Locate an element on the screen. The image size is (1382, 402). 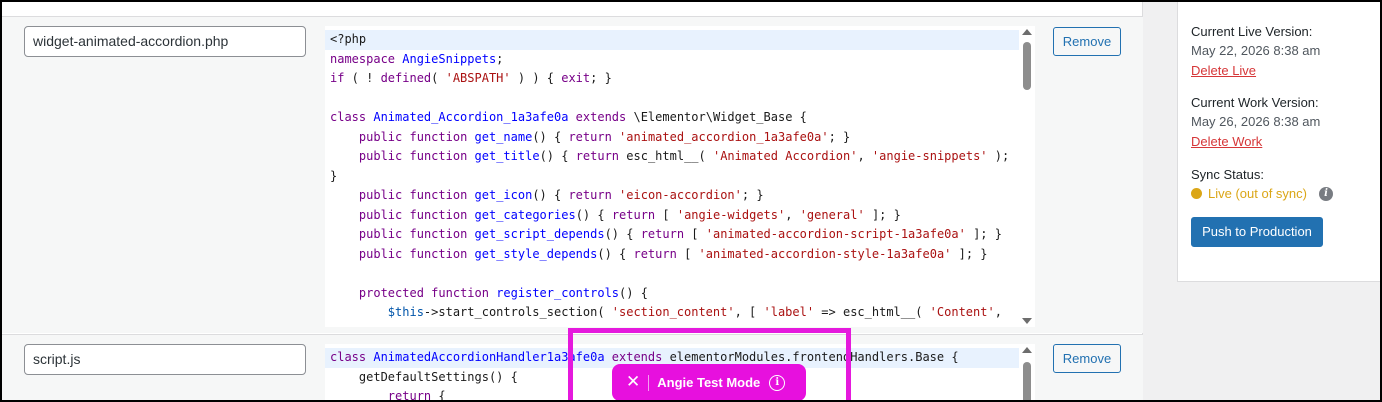
code-token: ; is located at coordinates (500, 58).